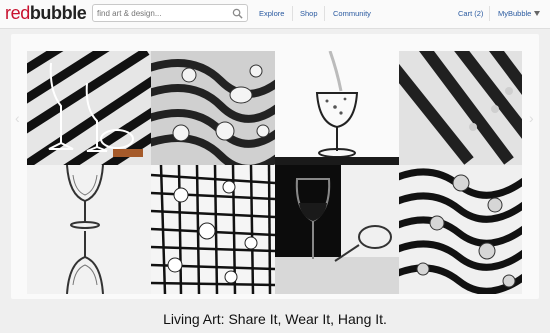 The width and height of the screenshot is (550, 333). I want to click on artwork-splash-glass, so click(337, 108).